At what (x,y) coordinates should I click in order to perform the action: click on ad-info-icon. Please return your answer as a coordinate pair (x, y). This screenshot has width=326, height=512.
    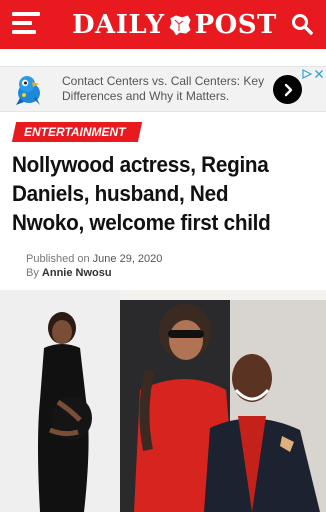
    Looking at the image, I should click on (307, 74).